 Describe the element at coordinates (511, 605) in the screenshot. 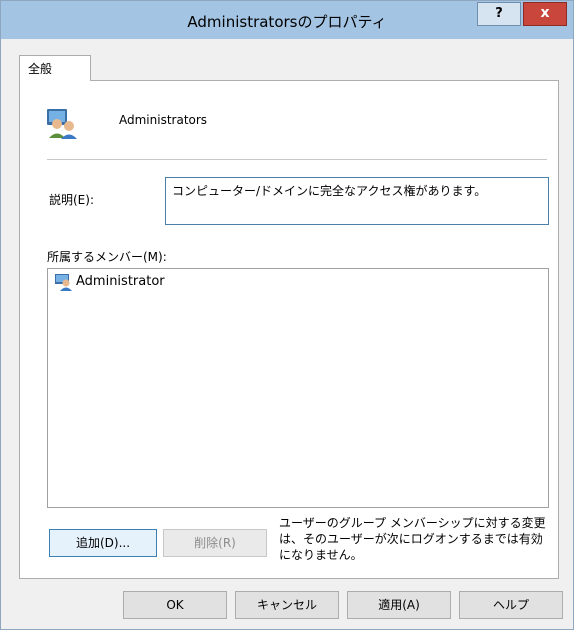

I see `help-button: ヘルプ` at that location.